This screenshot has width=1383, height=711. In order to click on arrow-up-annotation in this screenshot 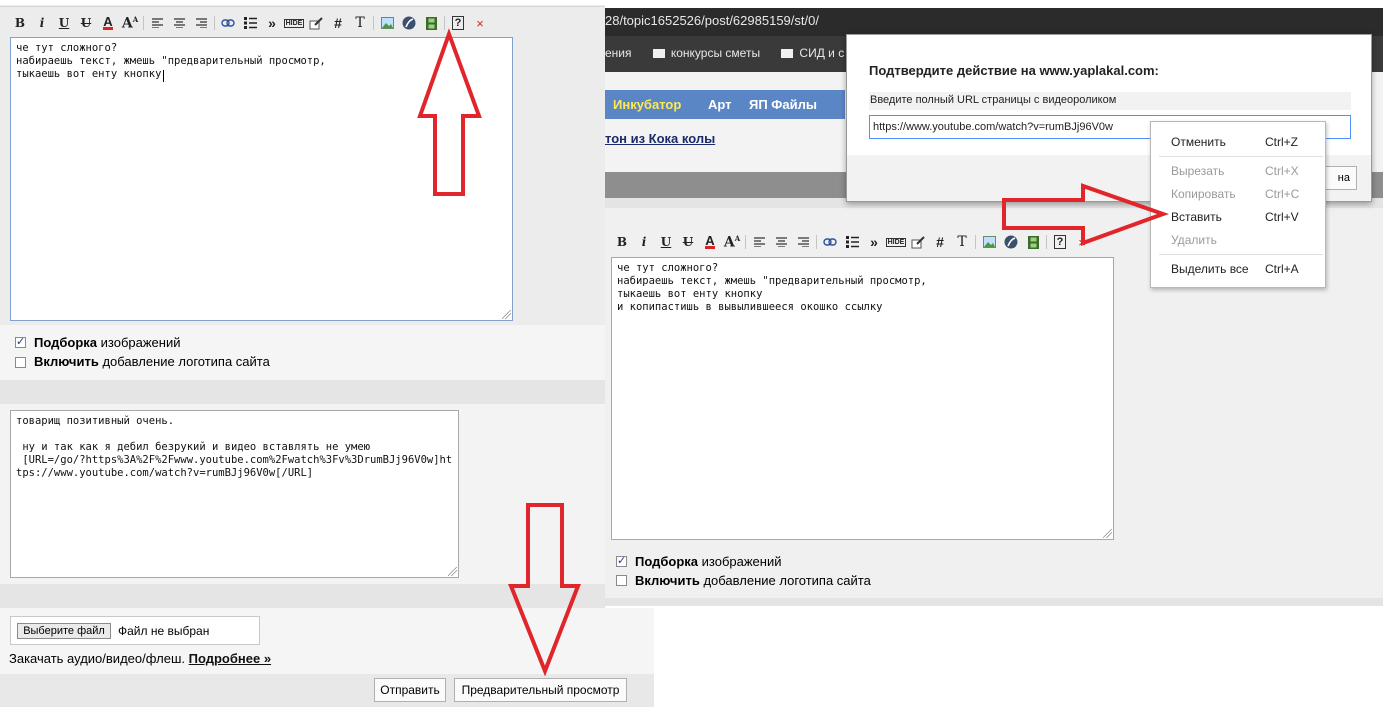, I will do `click(449, 112)`.